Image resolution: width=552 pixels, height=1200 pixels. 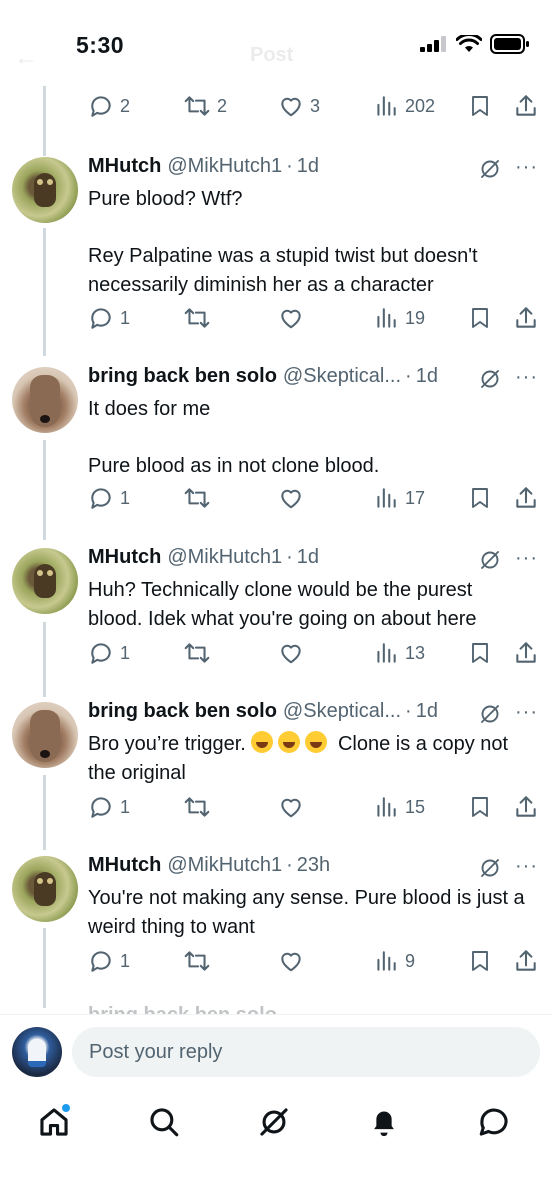 I want to click on views-button: 13, so click(x=399, y=653).